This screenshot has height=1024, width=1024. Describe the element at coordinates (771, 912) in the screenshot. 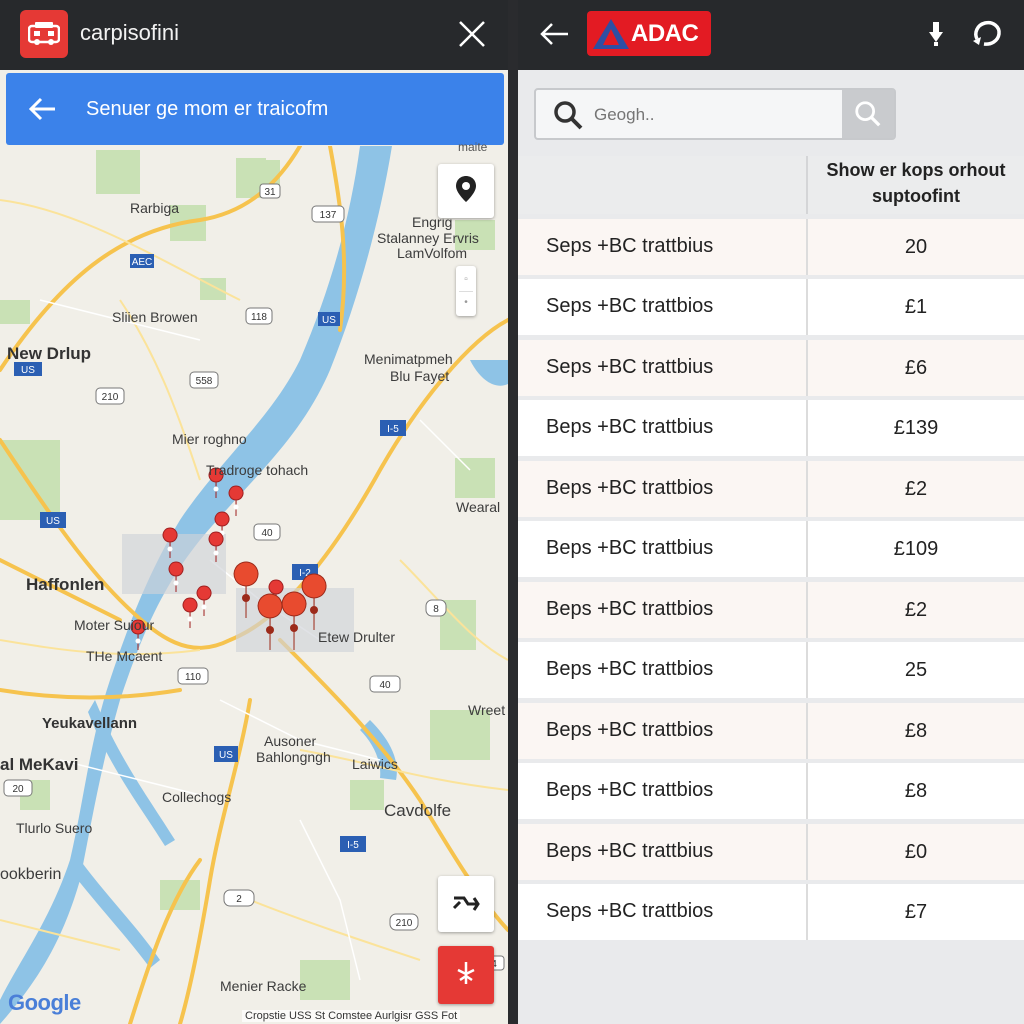

I see `table-row: Seps +BC trattbios £7` at that location.